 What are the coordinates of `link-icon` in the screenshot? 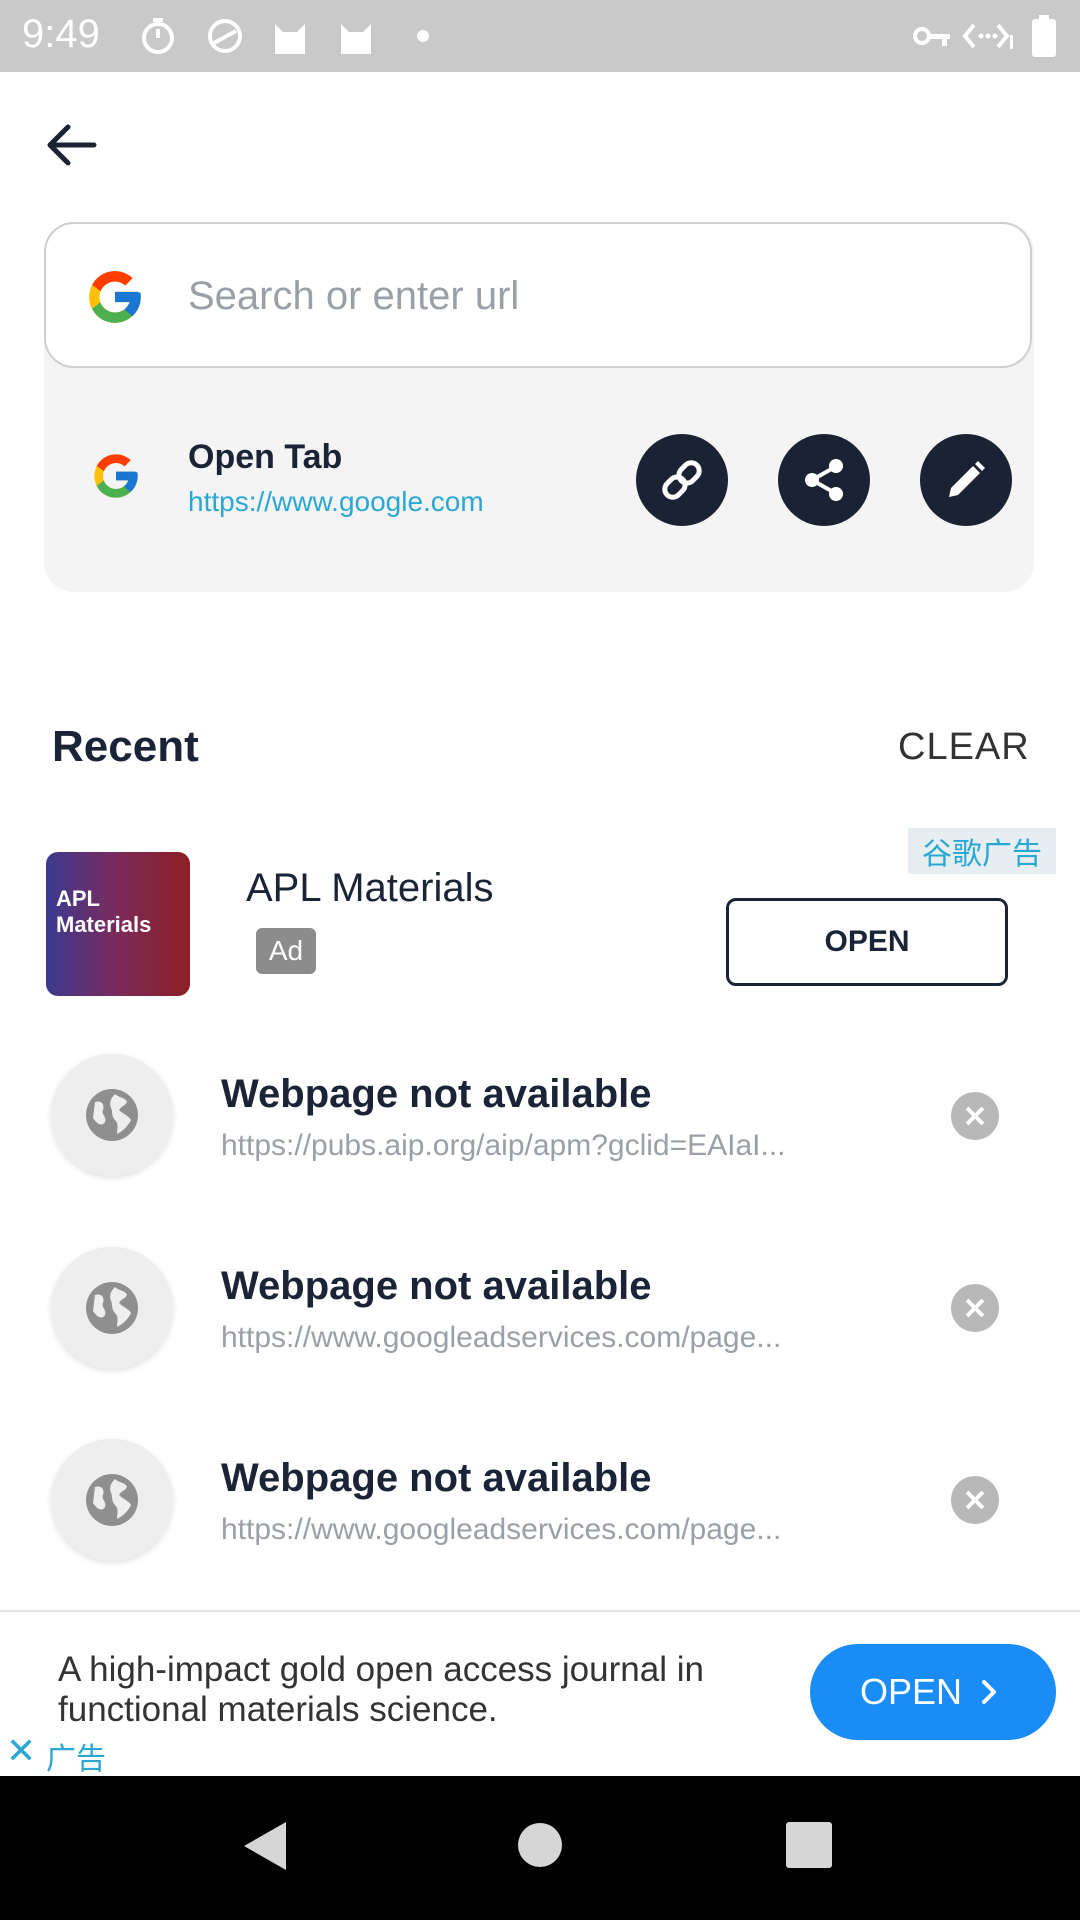 It's located at (682, 480).